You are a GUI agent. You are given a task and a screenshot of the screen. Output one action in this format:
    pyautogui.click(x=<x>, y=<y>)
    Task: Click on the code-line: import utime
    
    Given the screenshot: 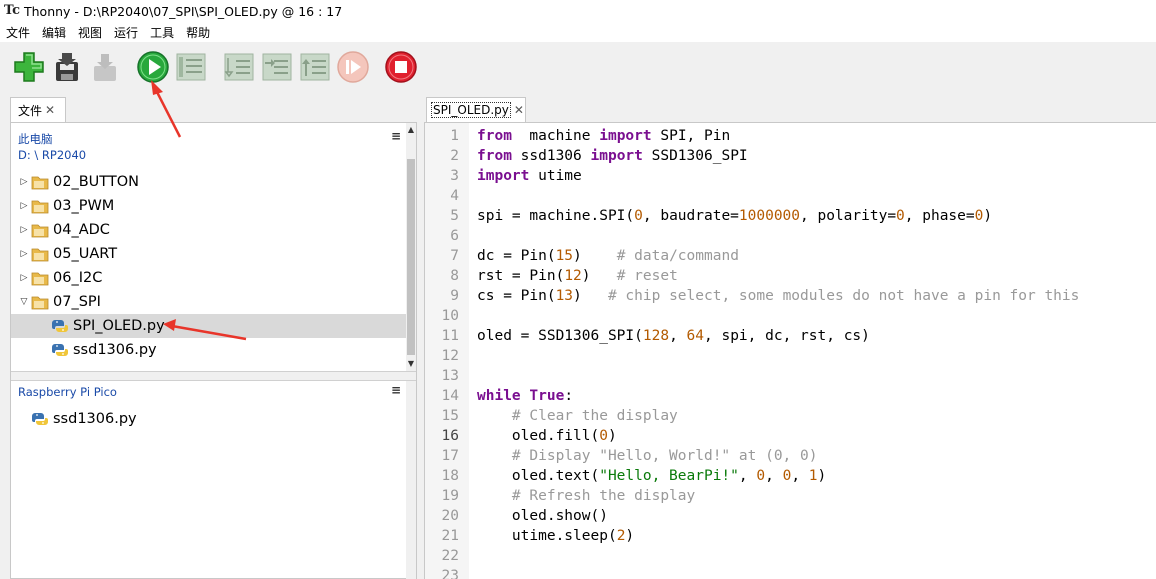 What is the action you would take?
    pyautogui.click(x=529, y=176)
    